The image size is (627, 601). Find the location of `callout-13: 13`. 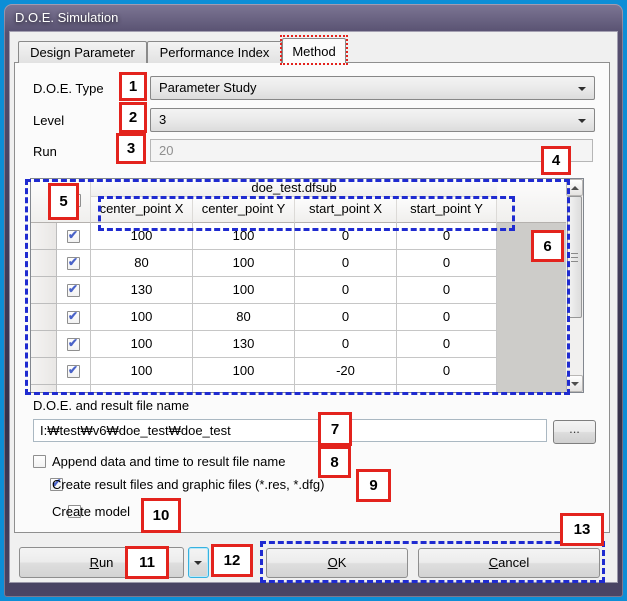

callout-13: 13 is located at coordinates (582, 529).